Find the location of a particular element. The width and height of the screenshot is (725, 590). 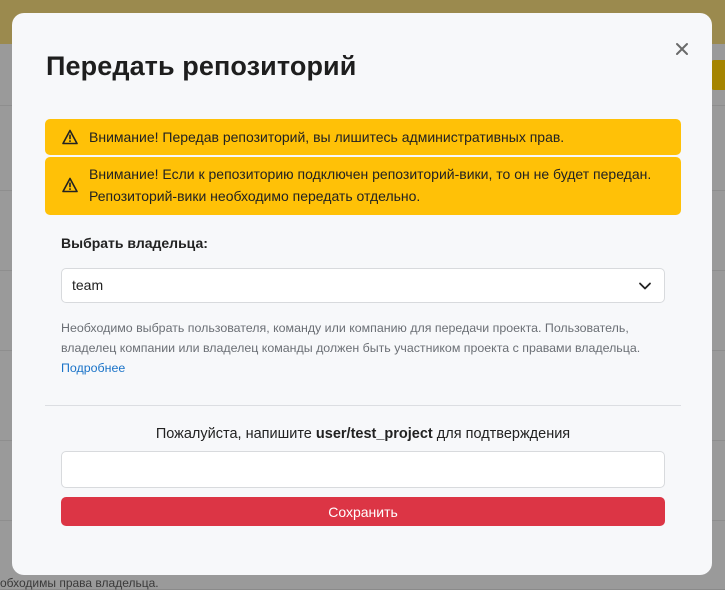

owner-select: team is located at coordinates (363, 285).